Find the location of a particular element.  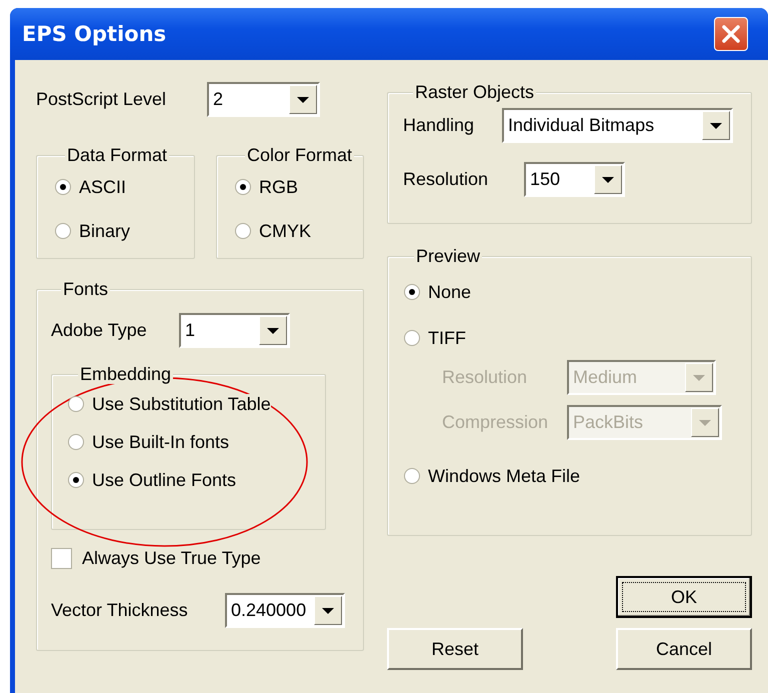

group-title: Embedding is located at coordinates (126, 374).